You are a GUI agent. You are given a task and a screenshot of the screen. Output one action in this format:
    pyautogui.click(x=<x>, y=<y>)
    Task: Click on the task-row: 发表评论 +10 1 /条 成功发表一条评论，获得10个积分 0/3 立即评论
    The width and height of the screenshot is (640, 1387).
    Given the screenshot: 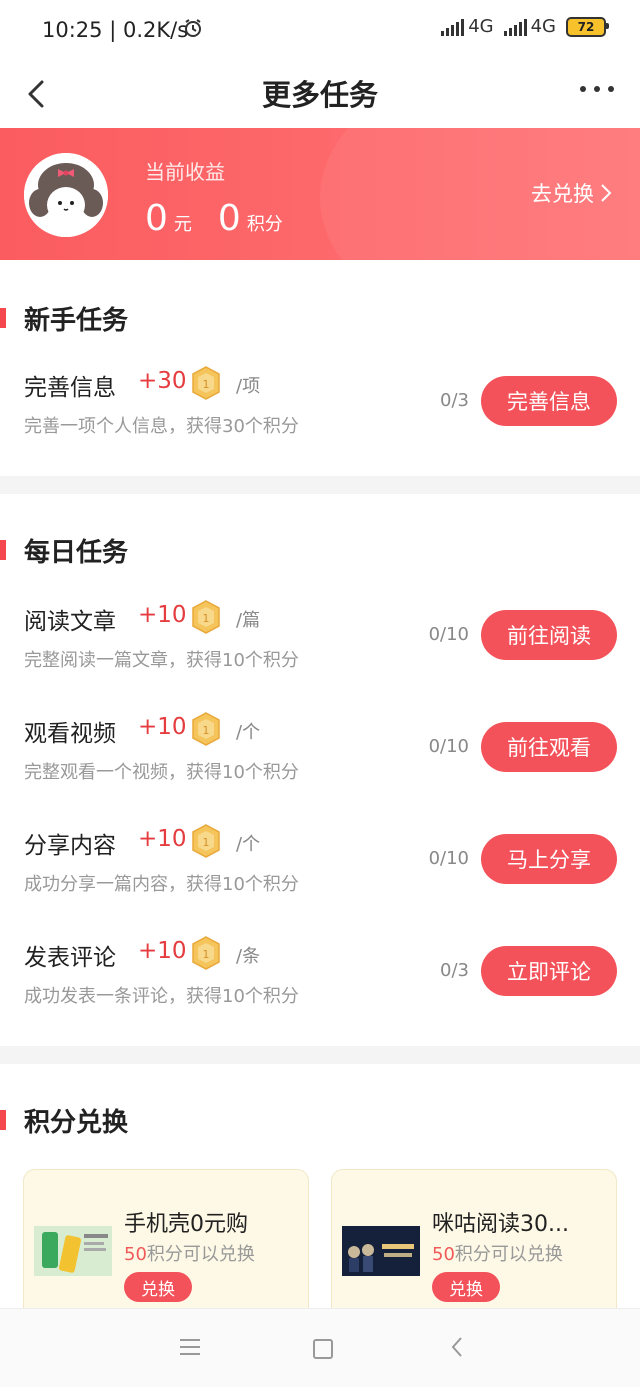 What is the action you would take?
    pyautogui.click(x=320, y=987)
    